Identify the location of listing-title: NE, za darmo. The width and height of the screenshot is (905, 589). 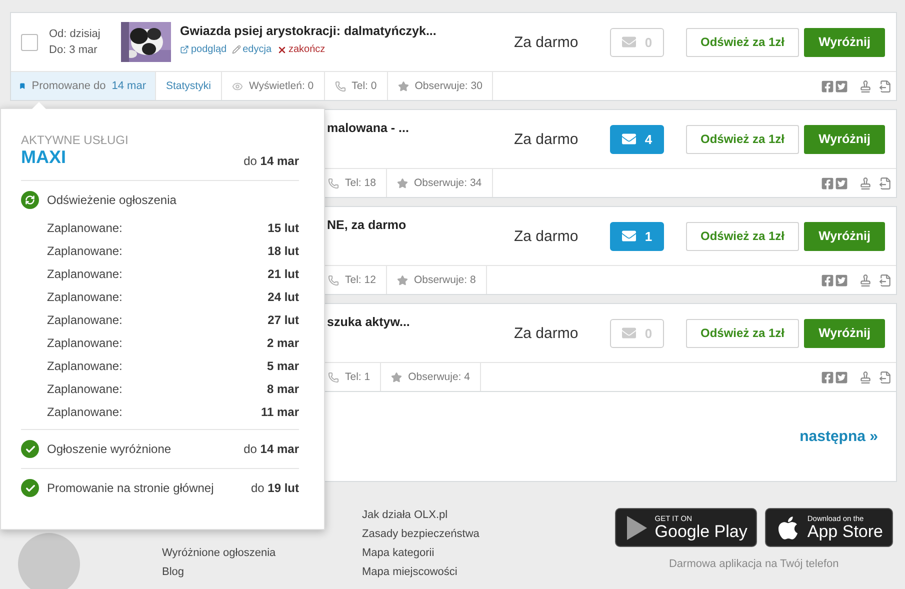
(420, 225).